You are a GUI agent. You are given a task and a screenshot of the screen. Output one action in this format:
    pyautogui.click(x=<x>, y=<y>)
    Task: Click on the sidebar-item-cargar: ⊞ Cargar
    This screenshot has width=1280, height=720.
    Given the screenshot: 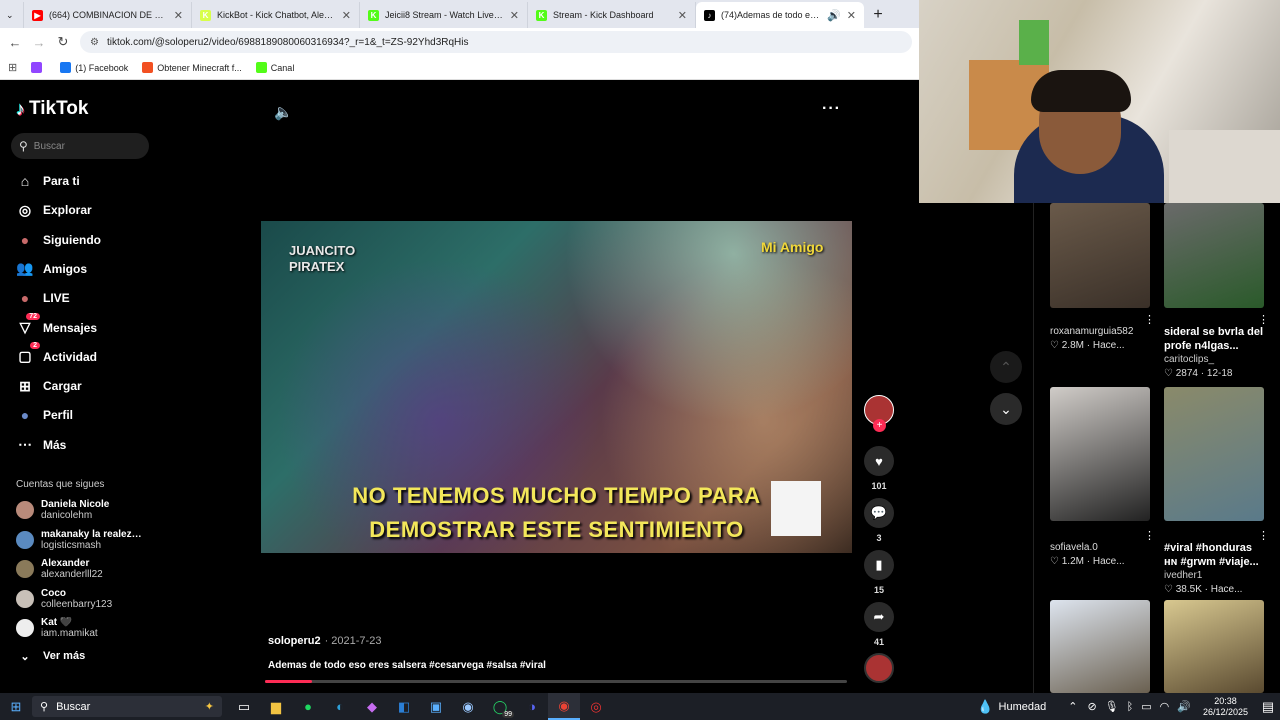 What is the action you would take?
    pyautogui.click(x=49, y=386)
    